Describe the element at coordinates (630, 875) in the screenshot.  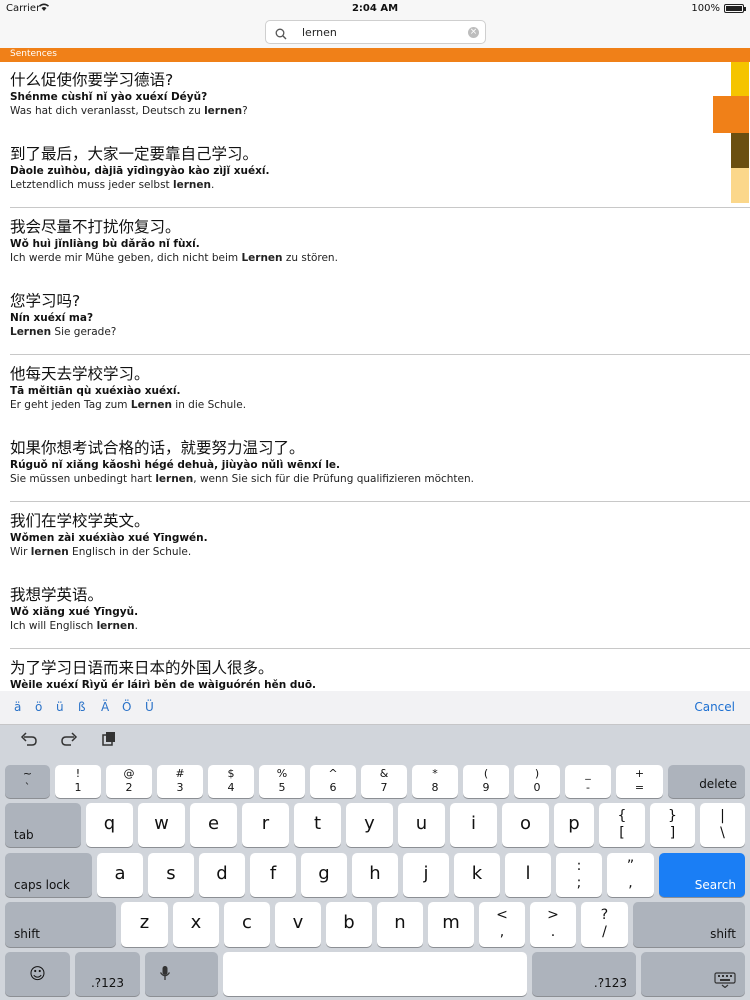
I see `key-quote: ”,` at that location.